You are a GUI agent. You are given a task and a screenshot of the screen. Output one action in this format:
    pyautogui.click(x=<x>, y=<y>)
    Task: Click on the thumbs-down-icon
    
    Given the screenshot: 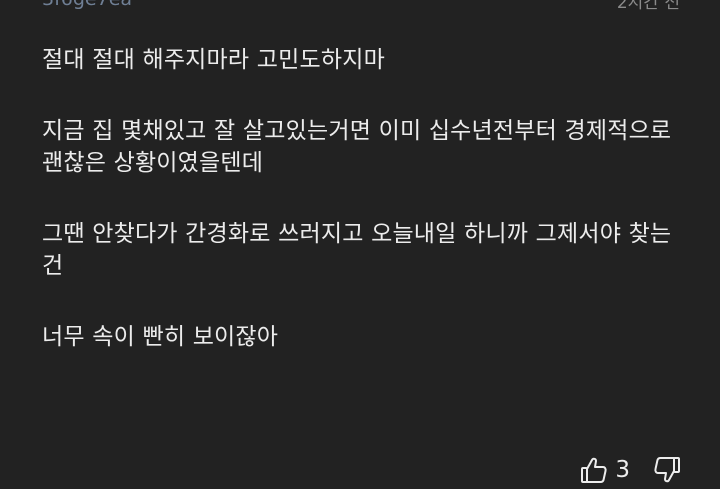 What is the action you would take?
    pyautogui.click(x=667, y=470)
    